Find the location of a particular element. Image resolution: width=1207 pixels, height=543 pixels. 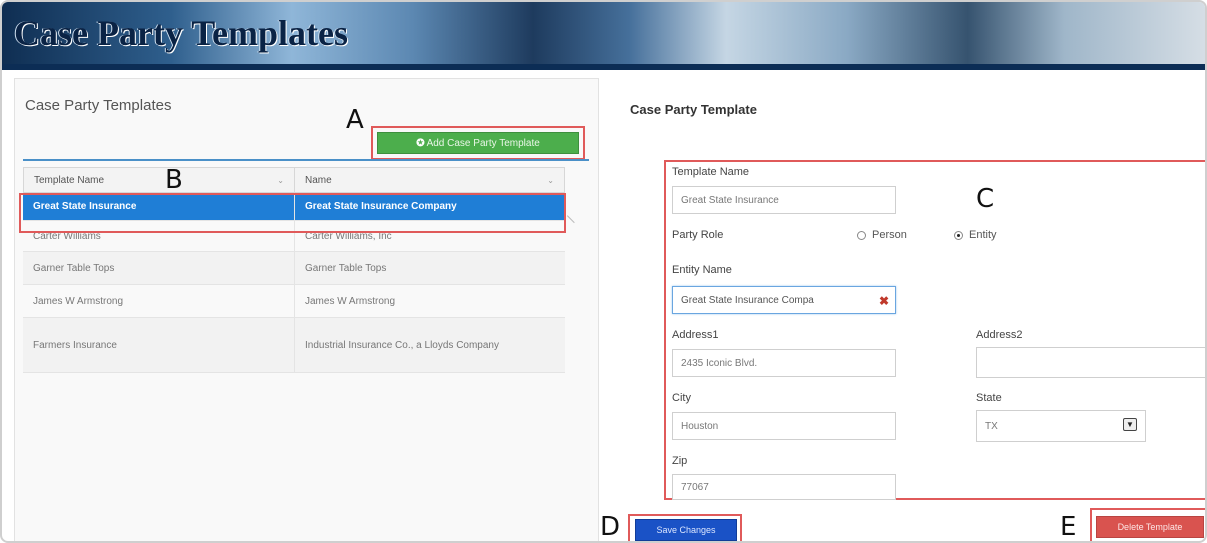

page-title: Case Party Templates is located at coordinates (181, 33).